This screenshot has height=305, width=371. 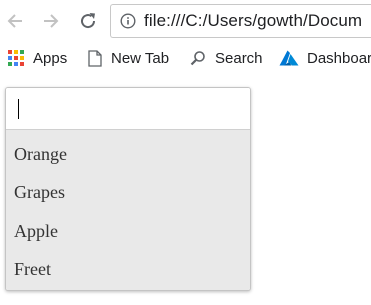 I want to click on apps-grid-icon, so click(x=16, y=58).